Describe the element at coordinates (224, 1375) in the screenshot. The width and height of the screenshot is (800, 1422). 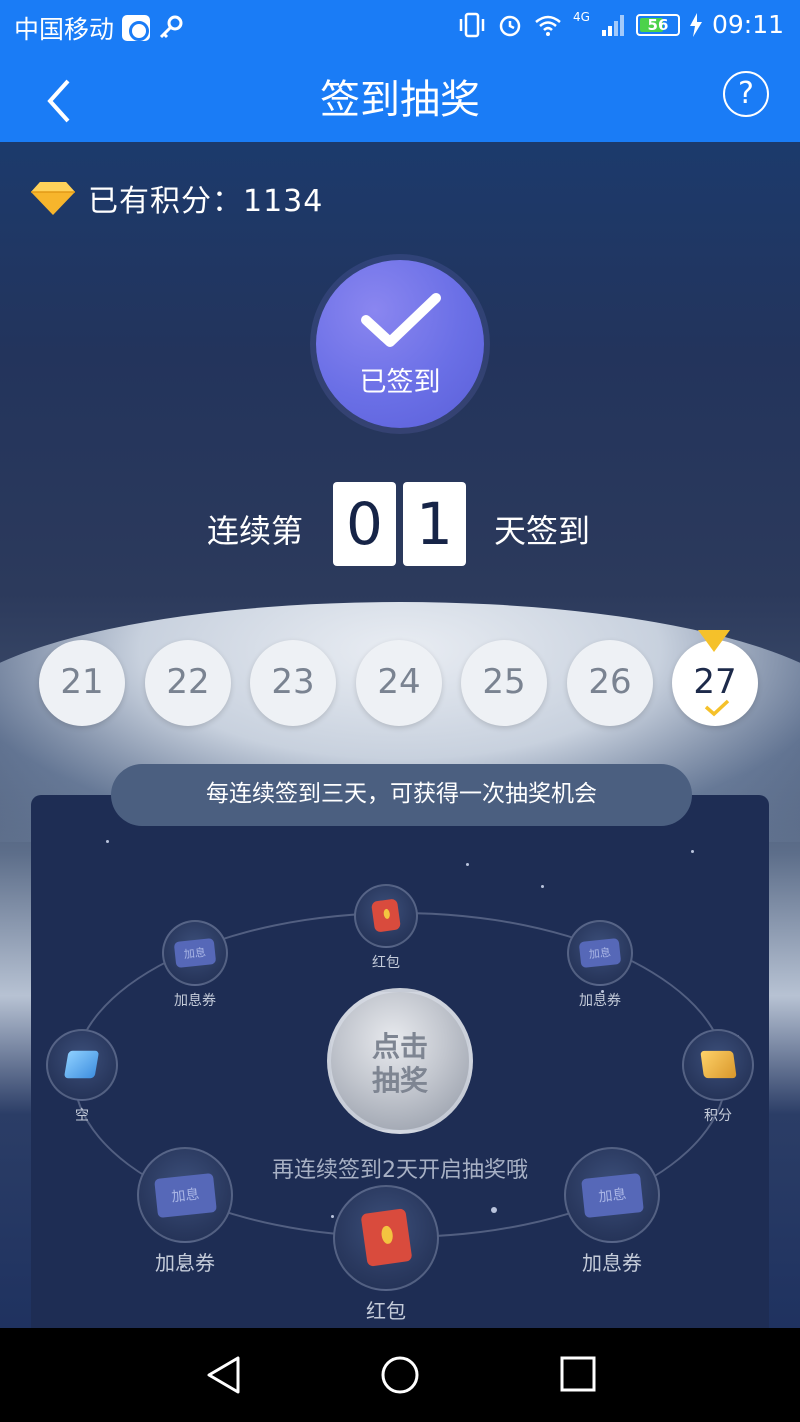
I see `nav-back-icon` at that location.